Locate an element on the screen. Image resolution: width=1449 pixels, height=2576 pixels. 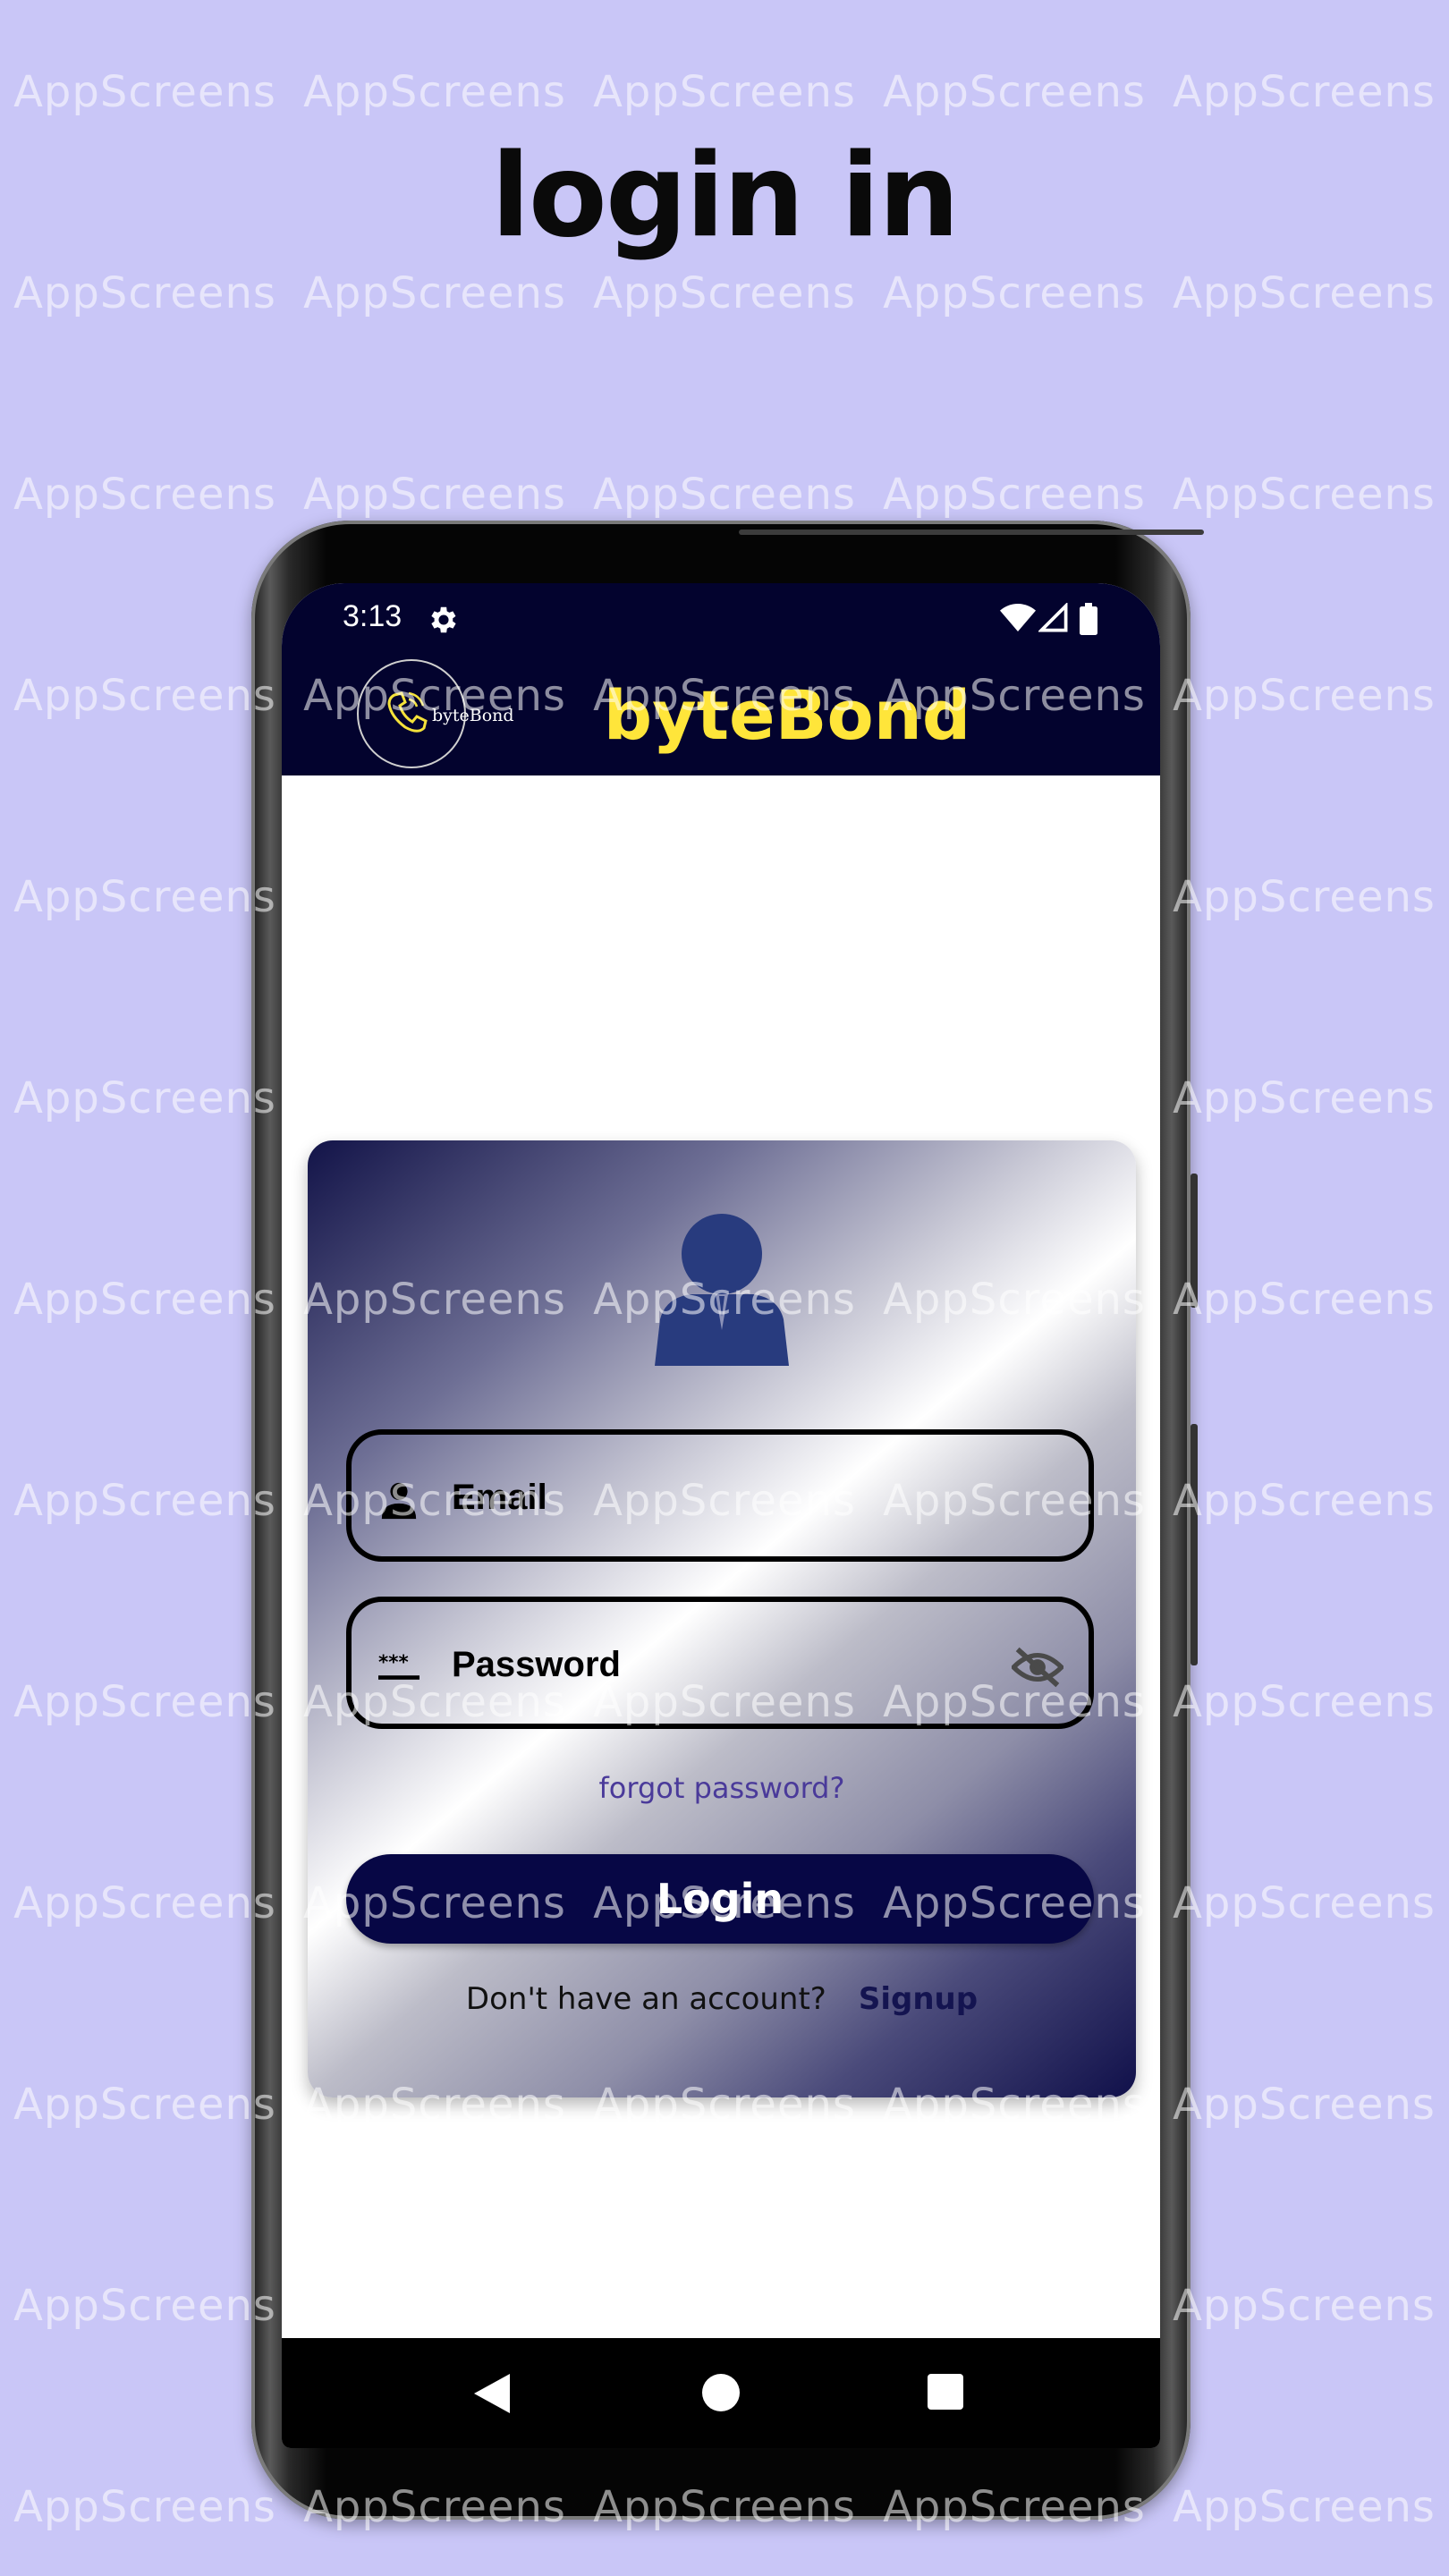
password-field: *** Password is located at coordinates (720, 1663).